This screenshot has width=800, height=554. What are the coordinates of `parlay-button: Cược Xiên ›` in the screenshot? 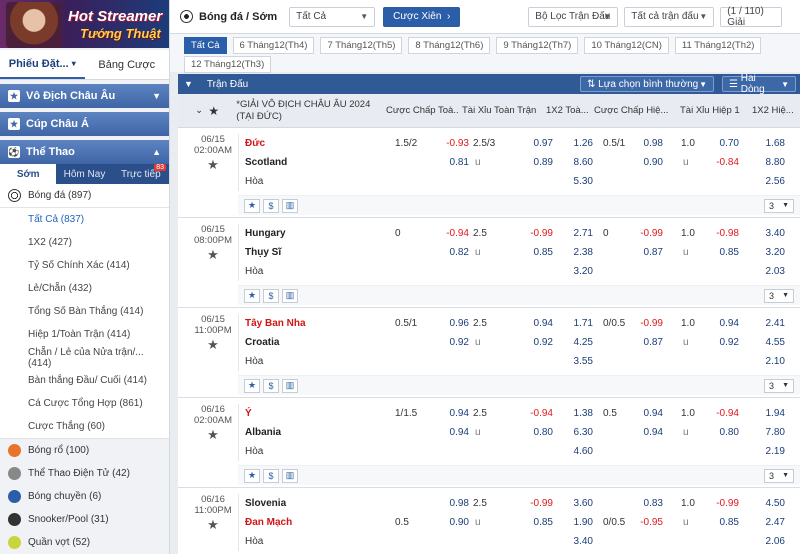 It's located at (422, 16).